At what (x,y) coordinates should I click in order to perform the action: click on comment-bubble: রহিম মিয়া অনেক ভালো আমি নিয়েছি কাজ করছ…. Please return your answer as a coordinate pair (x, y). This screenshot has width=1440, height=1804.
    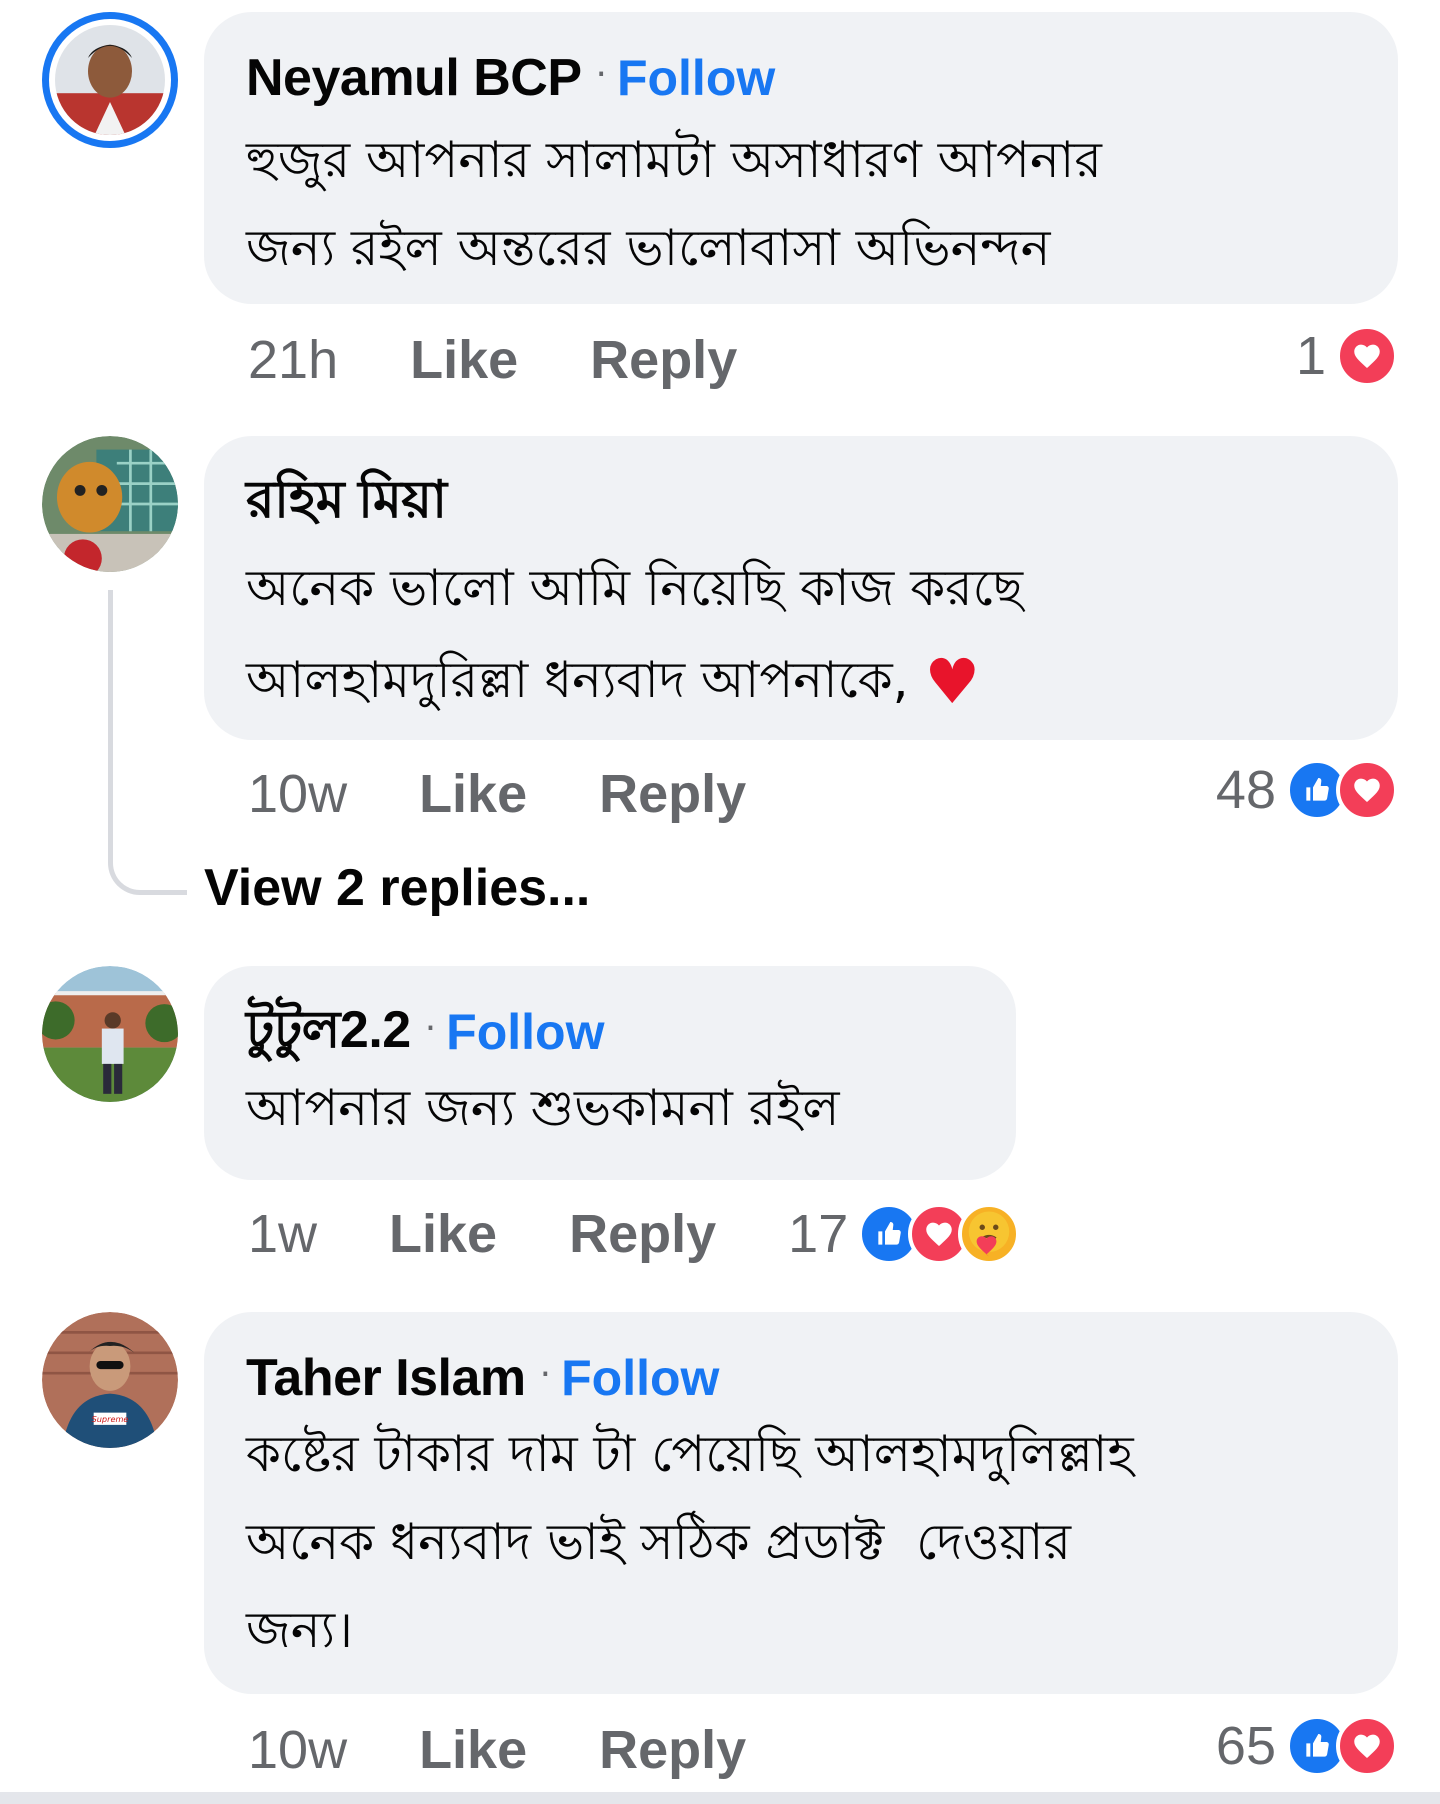
    Looking at the image, I should click on (801, 588).